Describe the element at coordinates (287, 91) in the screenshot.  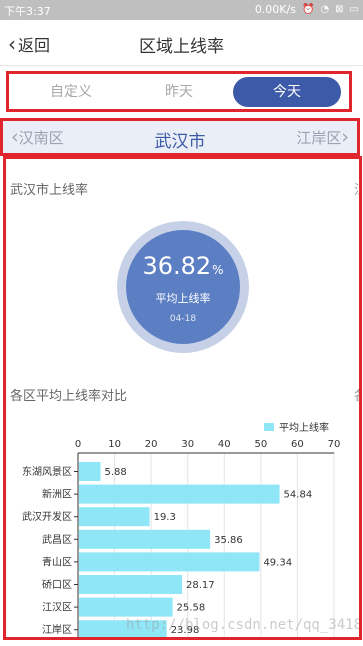
I see `tab-today: 今天` at that location.